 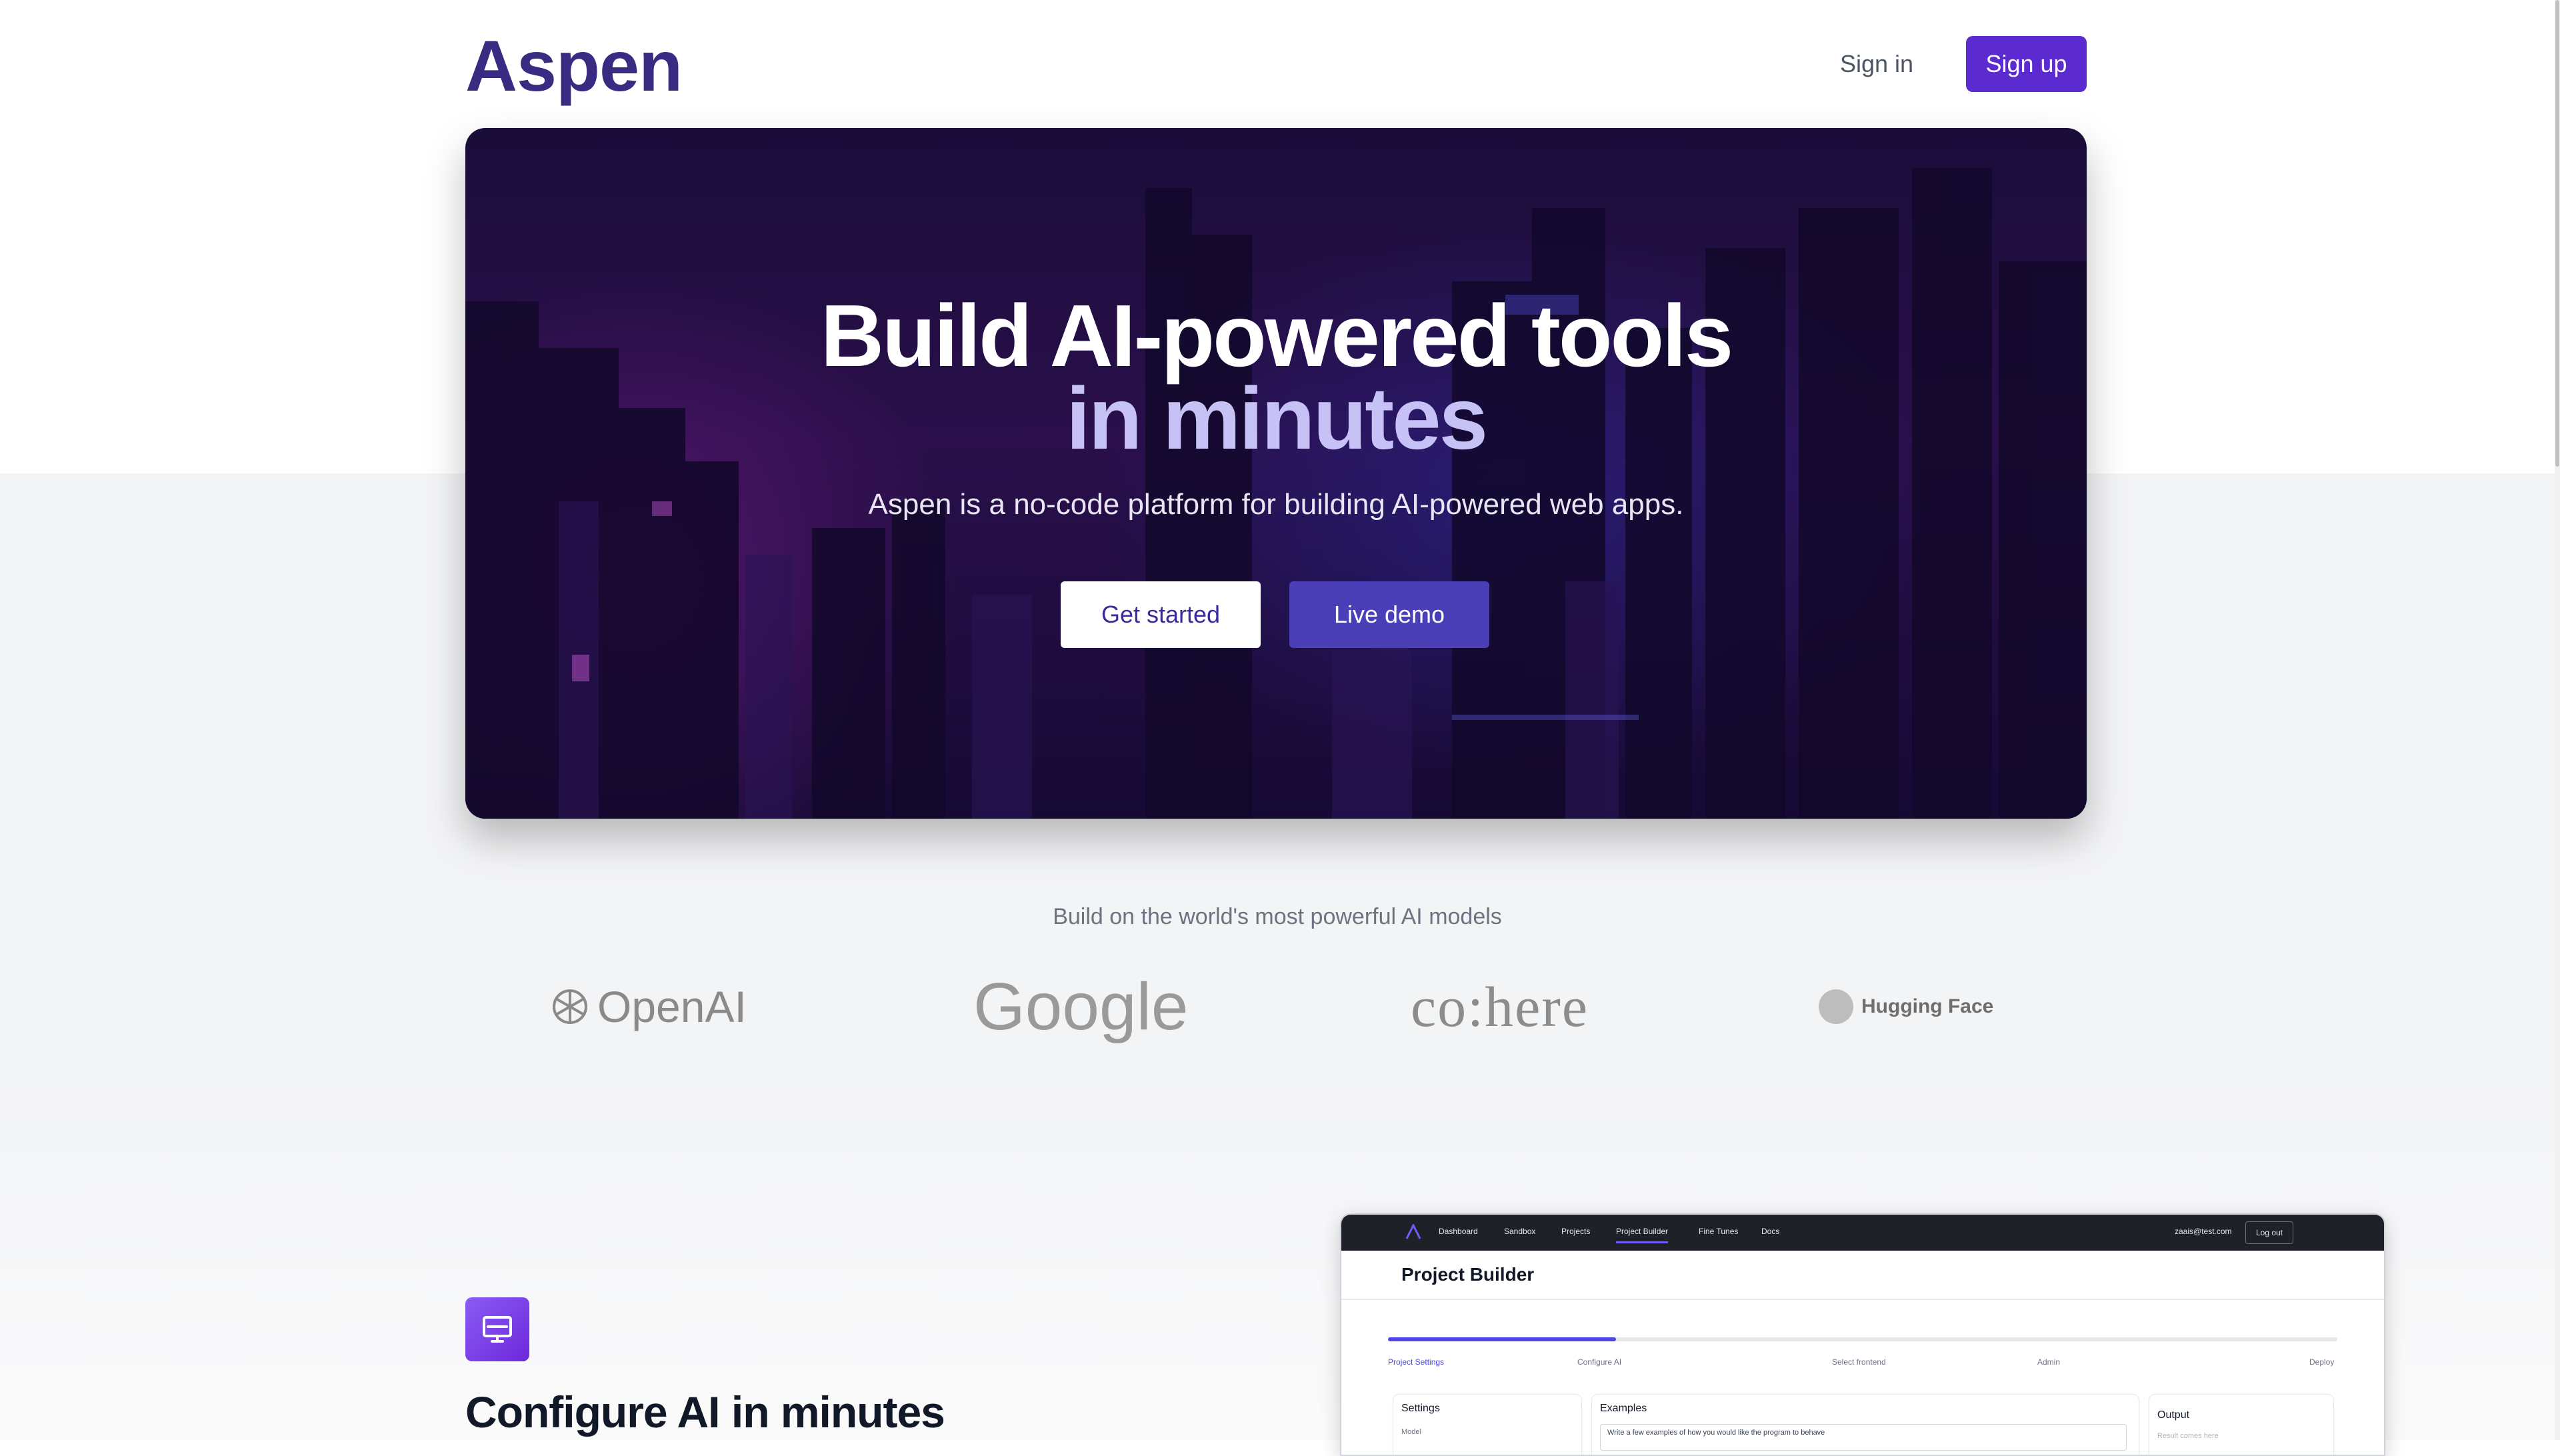 What do you see at coordinates (570, 1006) in the screenshot?
I see `openai-knot-icon` at bounding box center [570, 1006].